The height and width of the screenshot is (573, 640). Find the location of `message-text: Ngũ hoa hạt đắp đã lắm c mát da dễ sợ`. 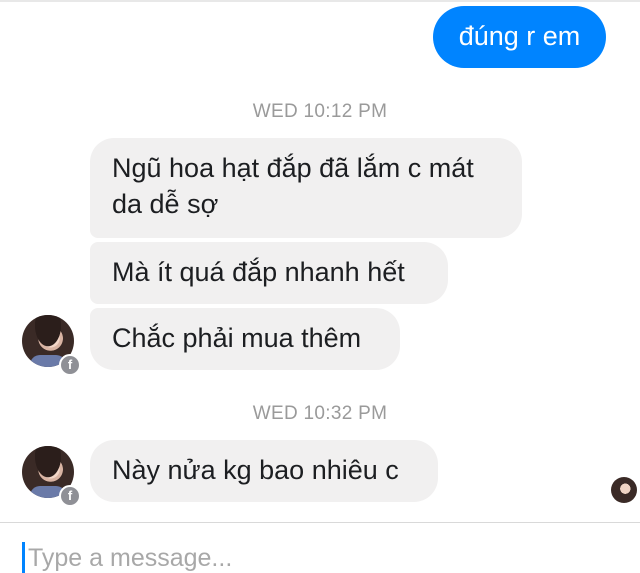

message-text: Ngũ hoa hạt đắp đã lắm c mát da dễ sợ is located at coordinates (293, 186).